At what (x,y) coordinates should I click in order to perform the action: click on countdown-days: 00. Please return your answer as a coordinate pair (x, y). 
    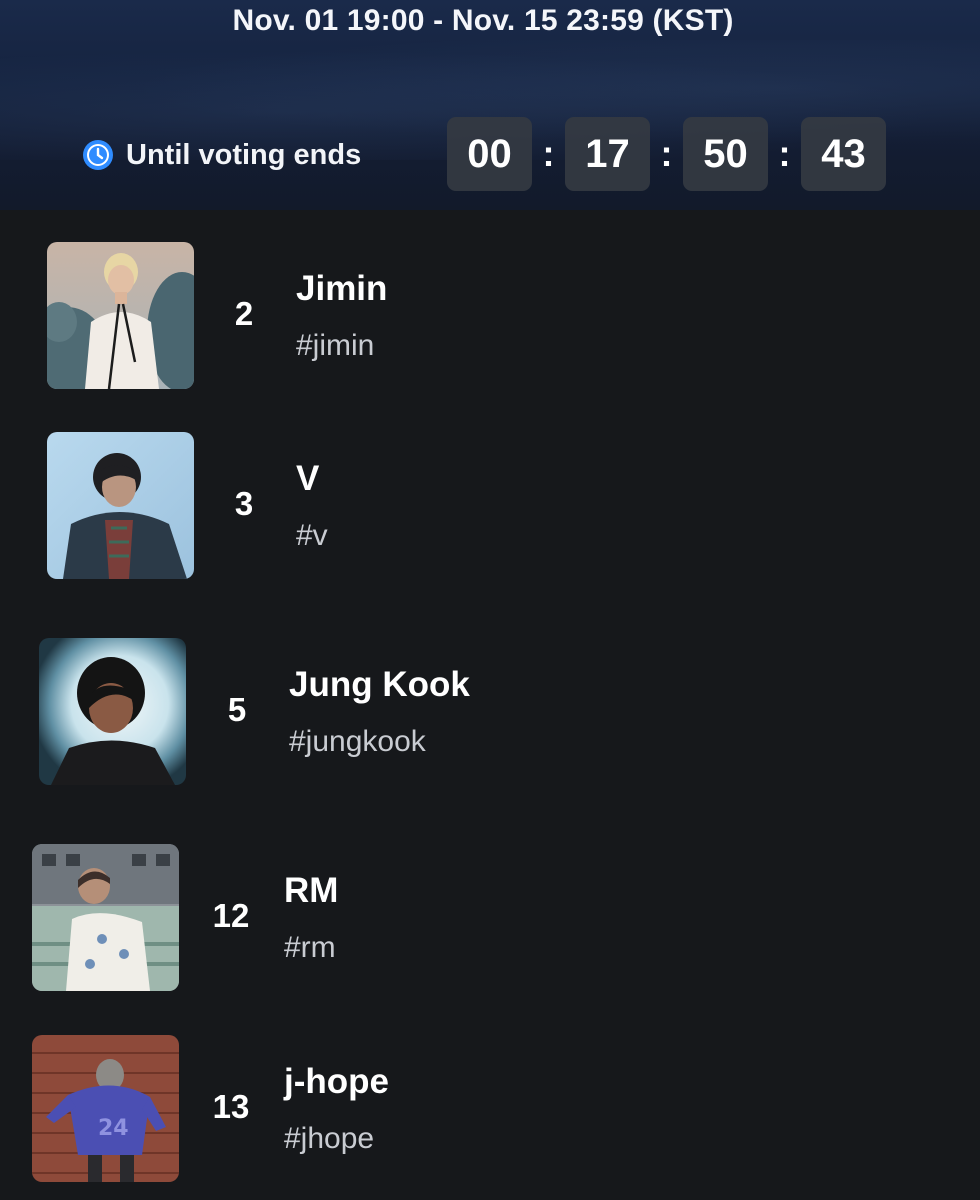
    Looking at the image, I should click on (489, 154).